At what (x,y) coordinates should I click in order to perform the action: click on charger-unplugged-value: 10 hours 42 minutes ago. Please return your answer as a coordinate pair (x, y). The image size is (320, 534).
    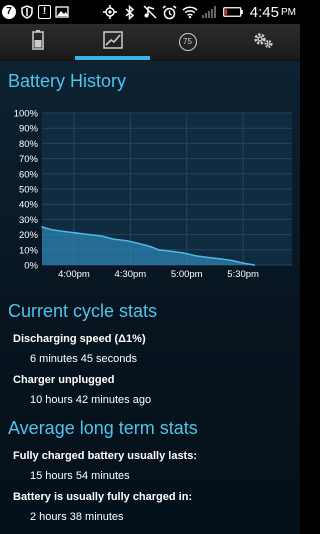
    Looking at the image, I should click on (91, 400).